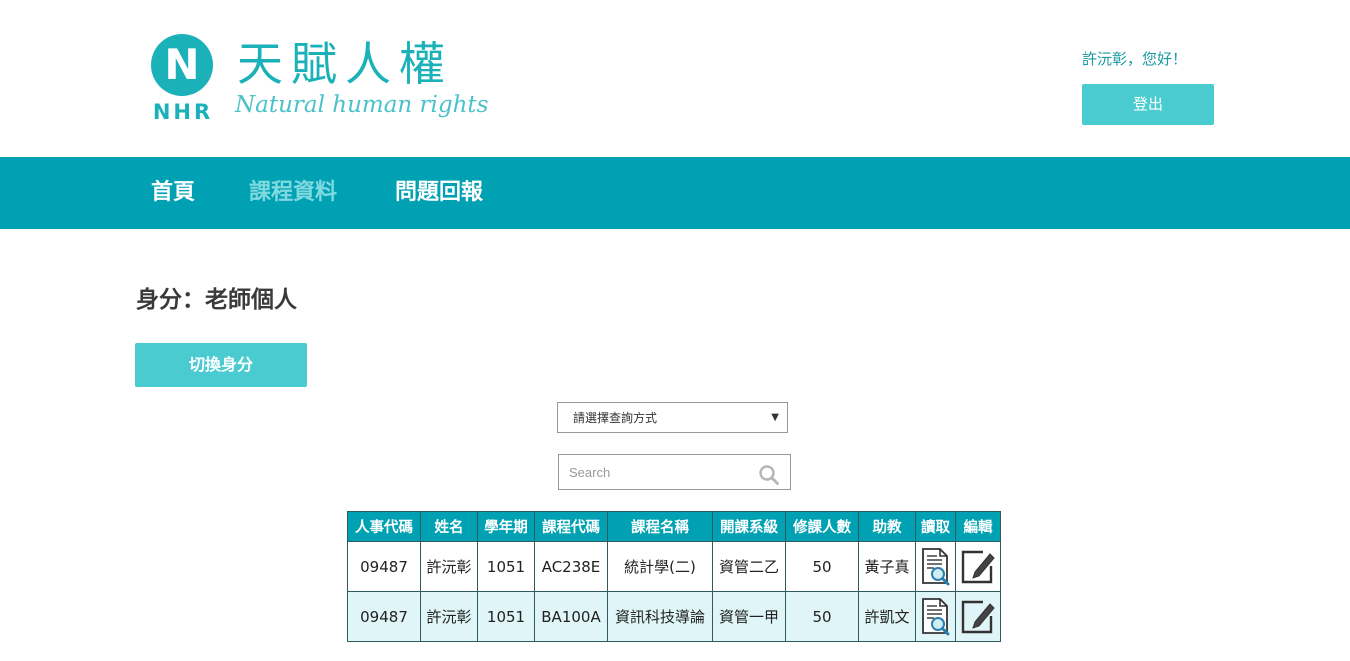 The width and height of the screenshot is (1350, 661). I want to click on cell-ta: 許凱文, so click(887, 616).